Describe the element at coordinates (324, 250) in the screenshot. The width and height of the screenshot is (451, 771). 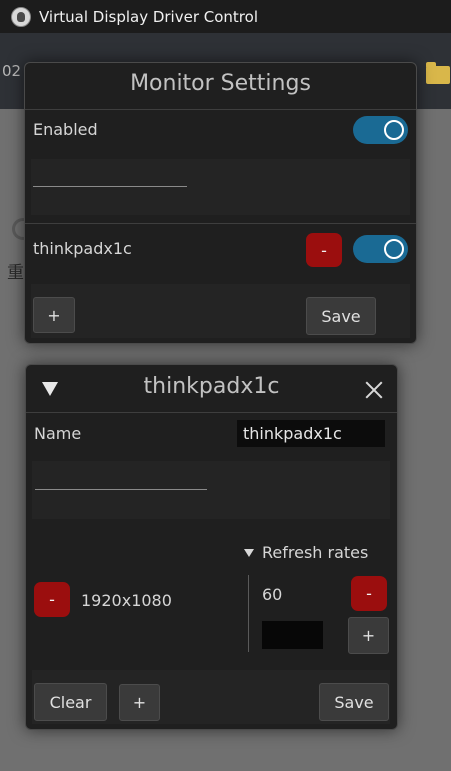
I see `remove-monitor-button: -` at that location.